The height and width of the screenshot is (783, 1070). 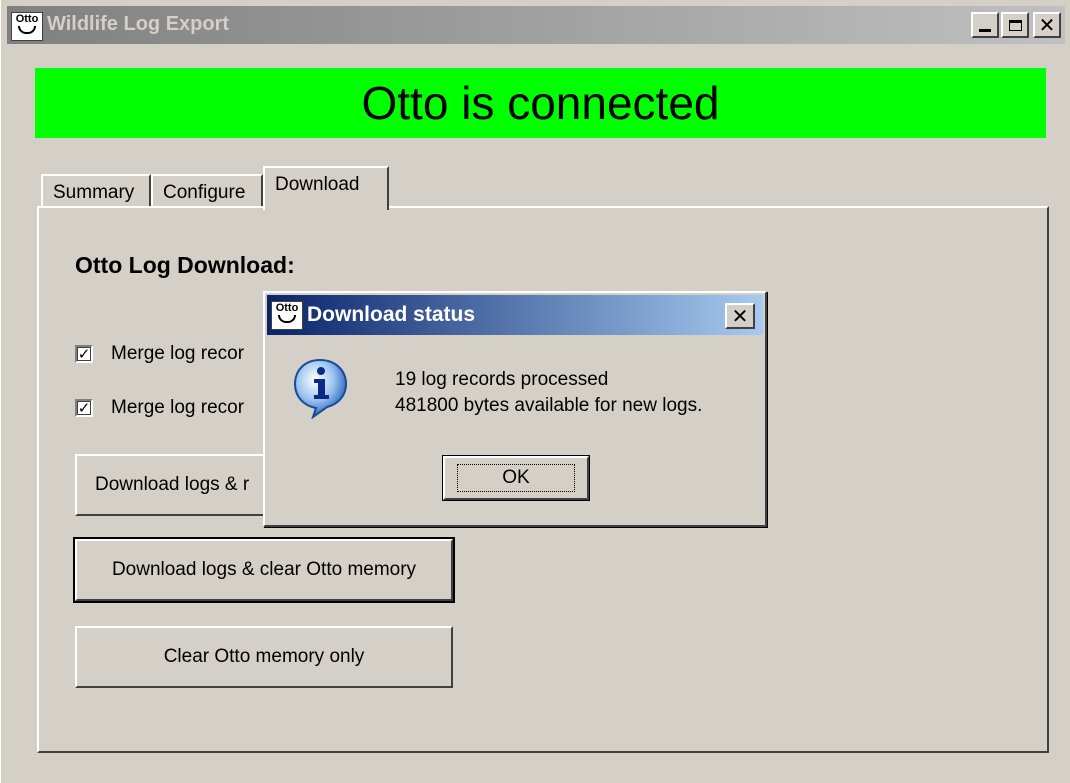 I want to click on merge-checkbox-1-label: Merge log recor, so click(x=178, y=353).